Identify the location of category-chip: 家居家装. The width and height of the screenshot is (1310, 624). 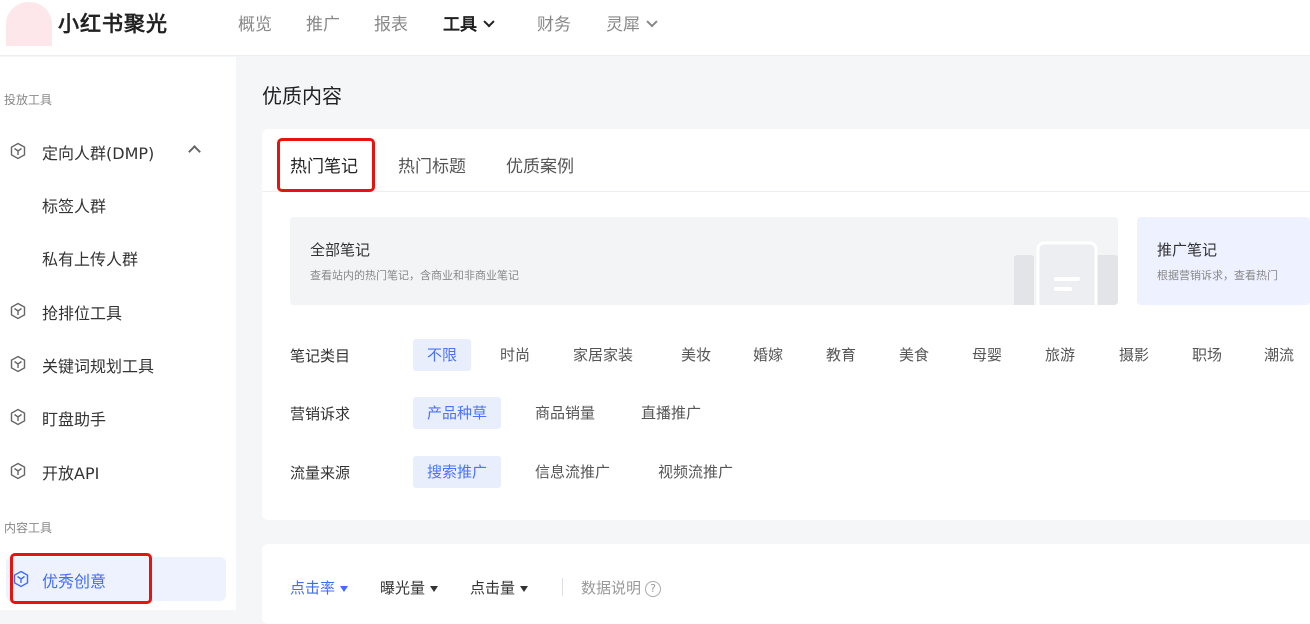
(603, 355).